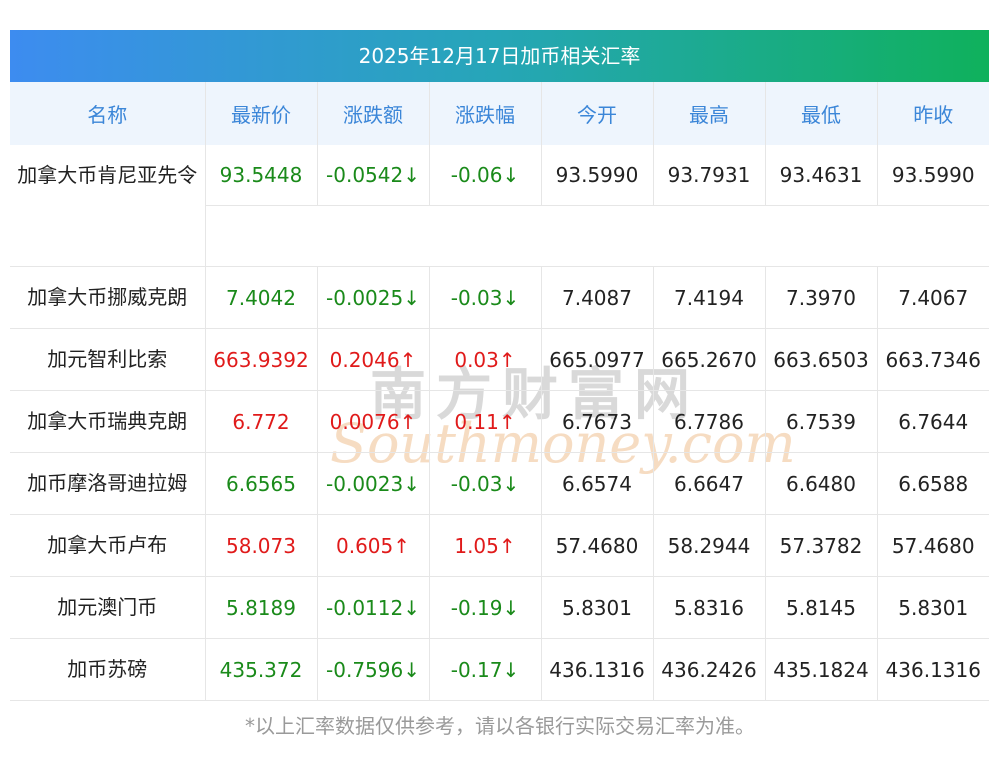  What do you see at coordinates (708, 421) in the screenshot?
I see `cell-high: 6.7786` at bounding box center [708, 421].